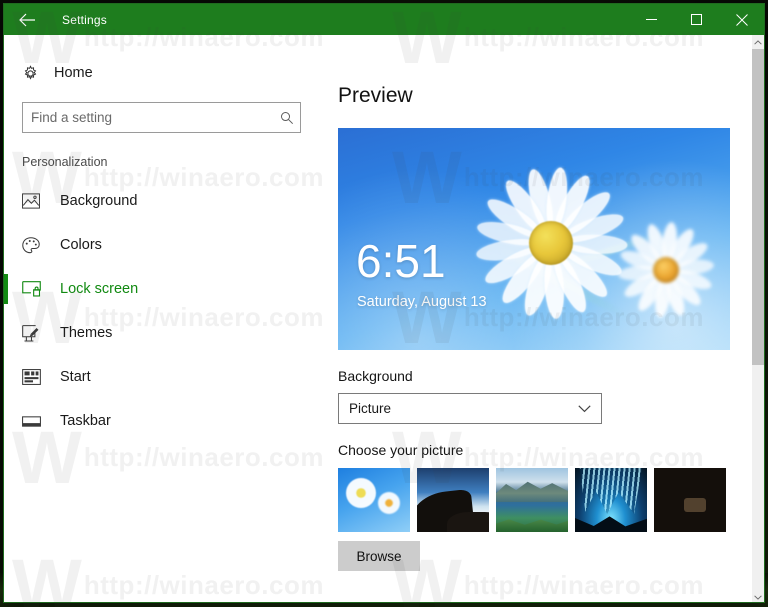 The image size is (768, 607). I want to click on background-label: Background, so click(375, 376).